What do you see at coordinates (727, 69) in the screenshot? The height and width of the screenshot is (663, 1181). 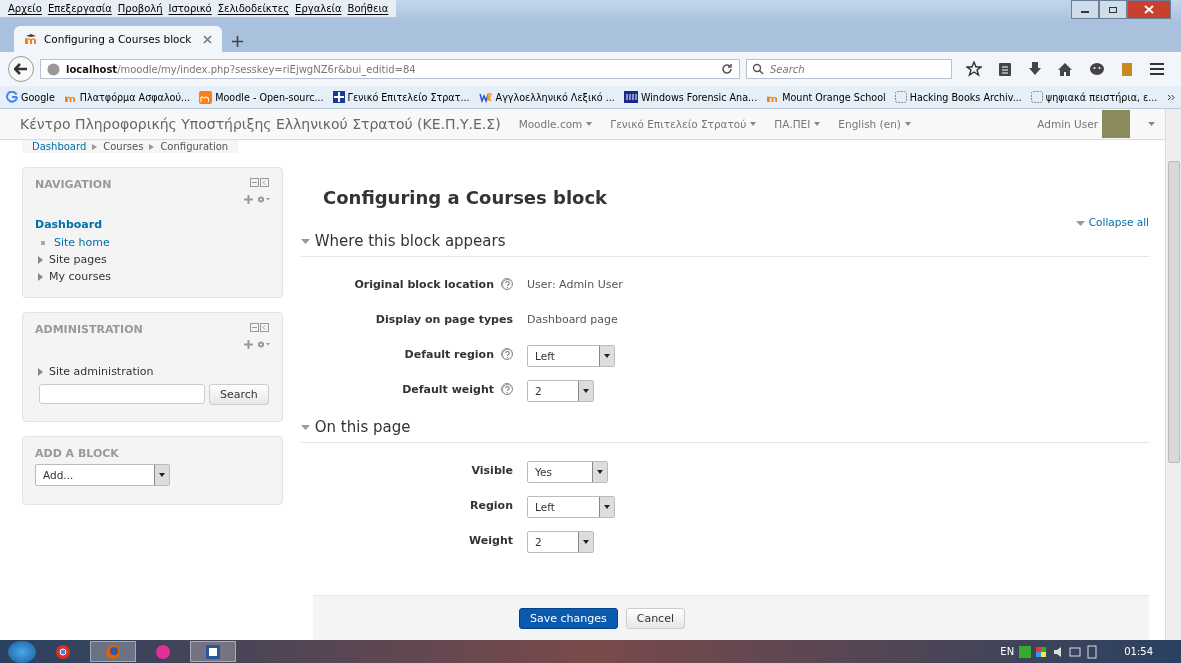 I see `reload-icon` at bounding box center [727, 69].